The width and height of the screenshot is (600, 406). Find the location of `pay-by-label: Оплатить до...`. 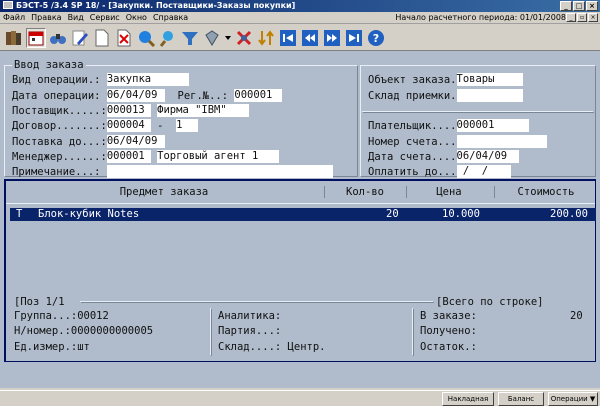

pay-by-label: Оплатить до... is located at coordinates (412, 172).